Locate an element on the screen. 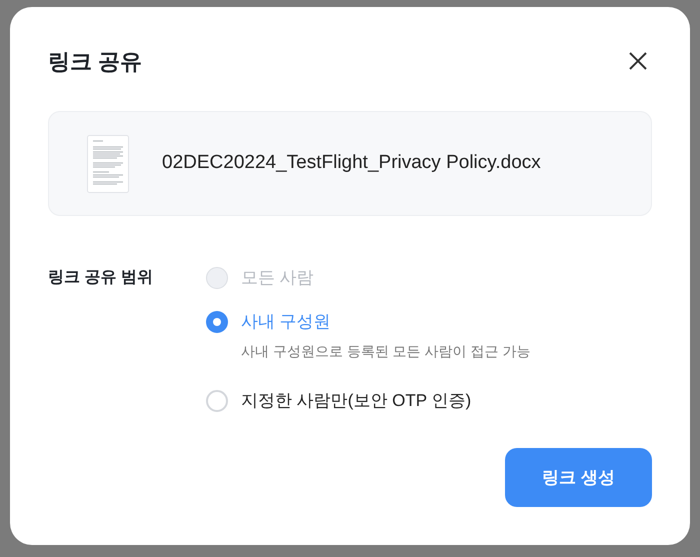  option-label: 지정한 사람만(보안 OTP 인증) is located at coordinates (356, 401).